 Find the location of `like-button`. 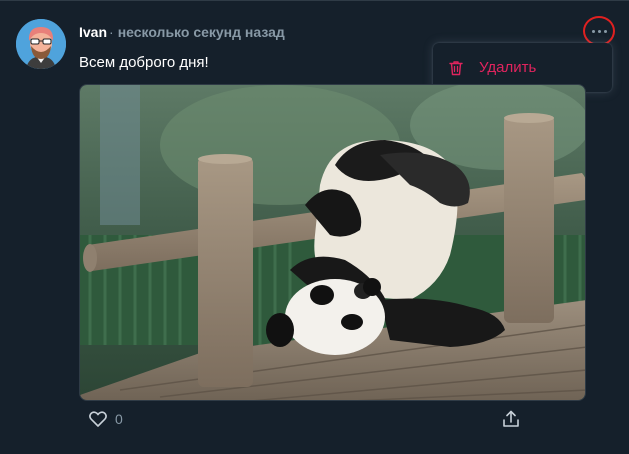

like-button is located at coordinates (98, 419).